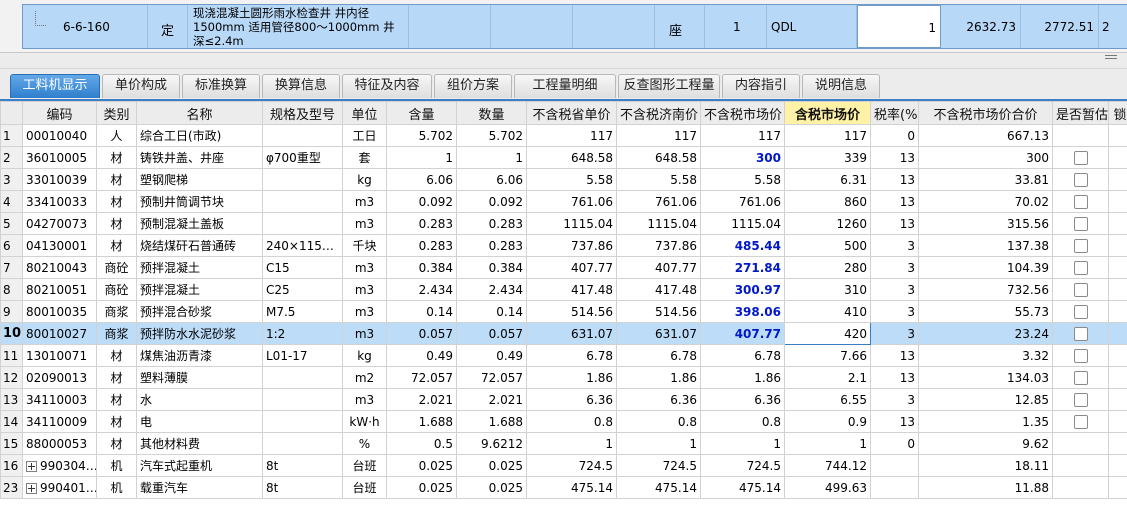 Image resolution: width=1127 pixels, height=524 pixels. What do you see at coordinates (200, 290) in the screenshot?
I see `name-cell: 预拌混凝土` at bounding box center [200, 290].